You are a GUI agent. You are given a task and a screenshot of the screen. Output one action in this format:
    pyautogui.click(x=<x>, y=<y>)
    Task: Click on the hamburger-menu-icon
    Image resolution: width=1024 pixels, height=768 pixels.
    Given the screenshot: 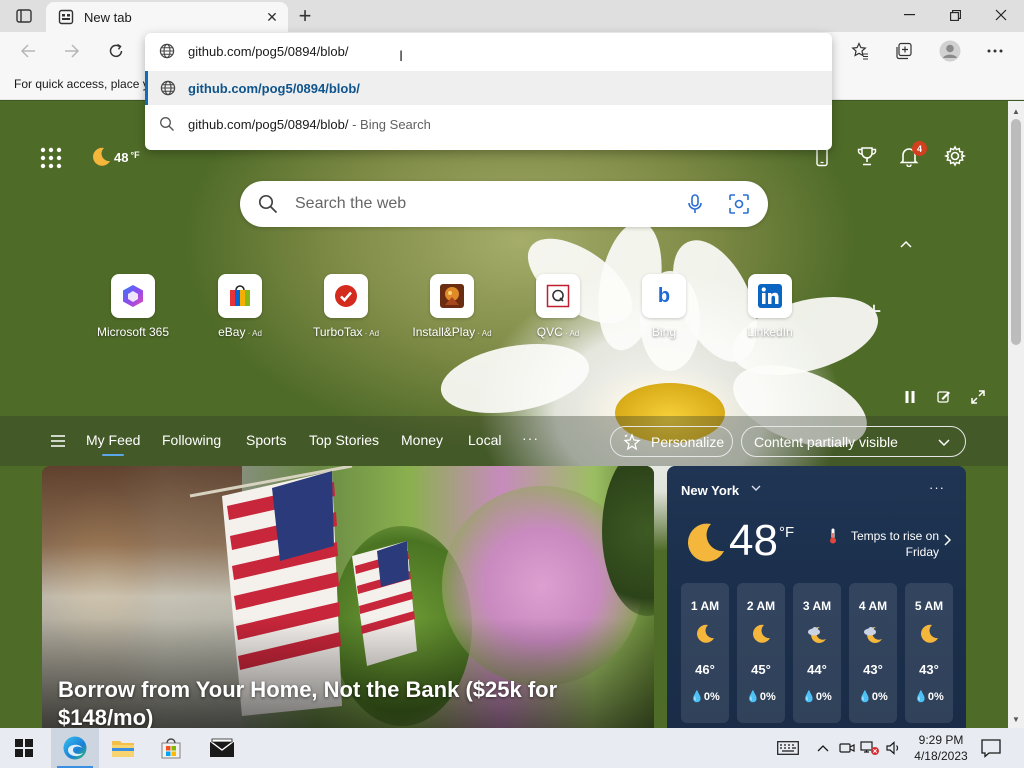 What is the action you would take?
    pyautogui.click(x=58, y=441)
    